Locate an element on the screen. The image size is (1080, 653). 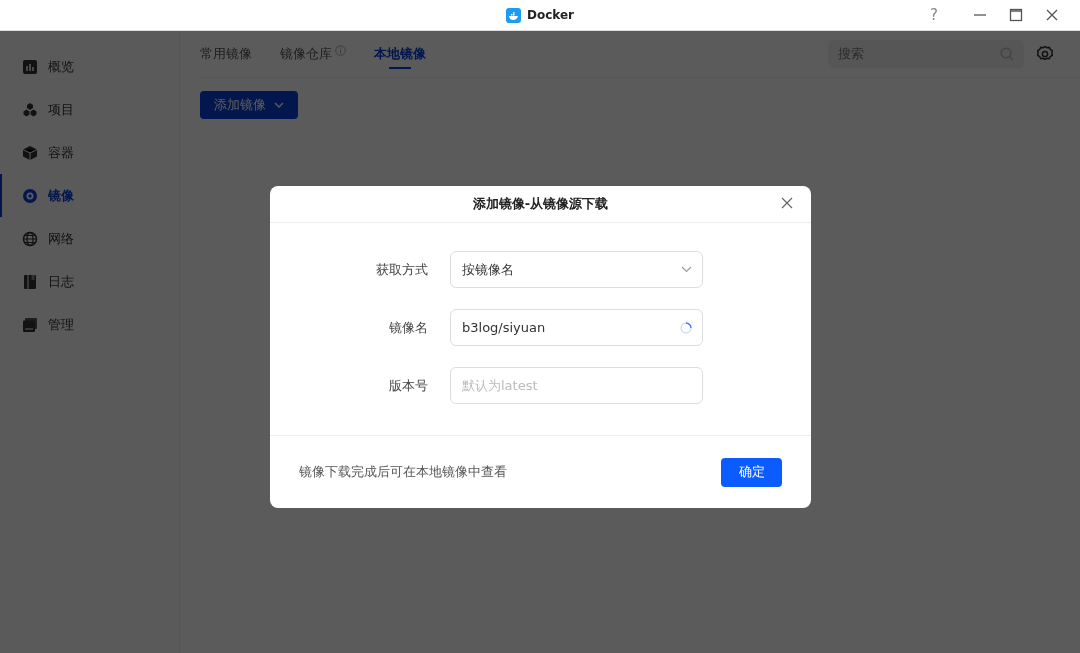
field-label: 镜像名 is located at coordinates (408, 327).